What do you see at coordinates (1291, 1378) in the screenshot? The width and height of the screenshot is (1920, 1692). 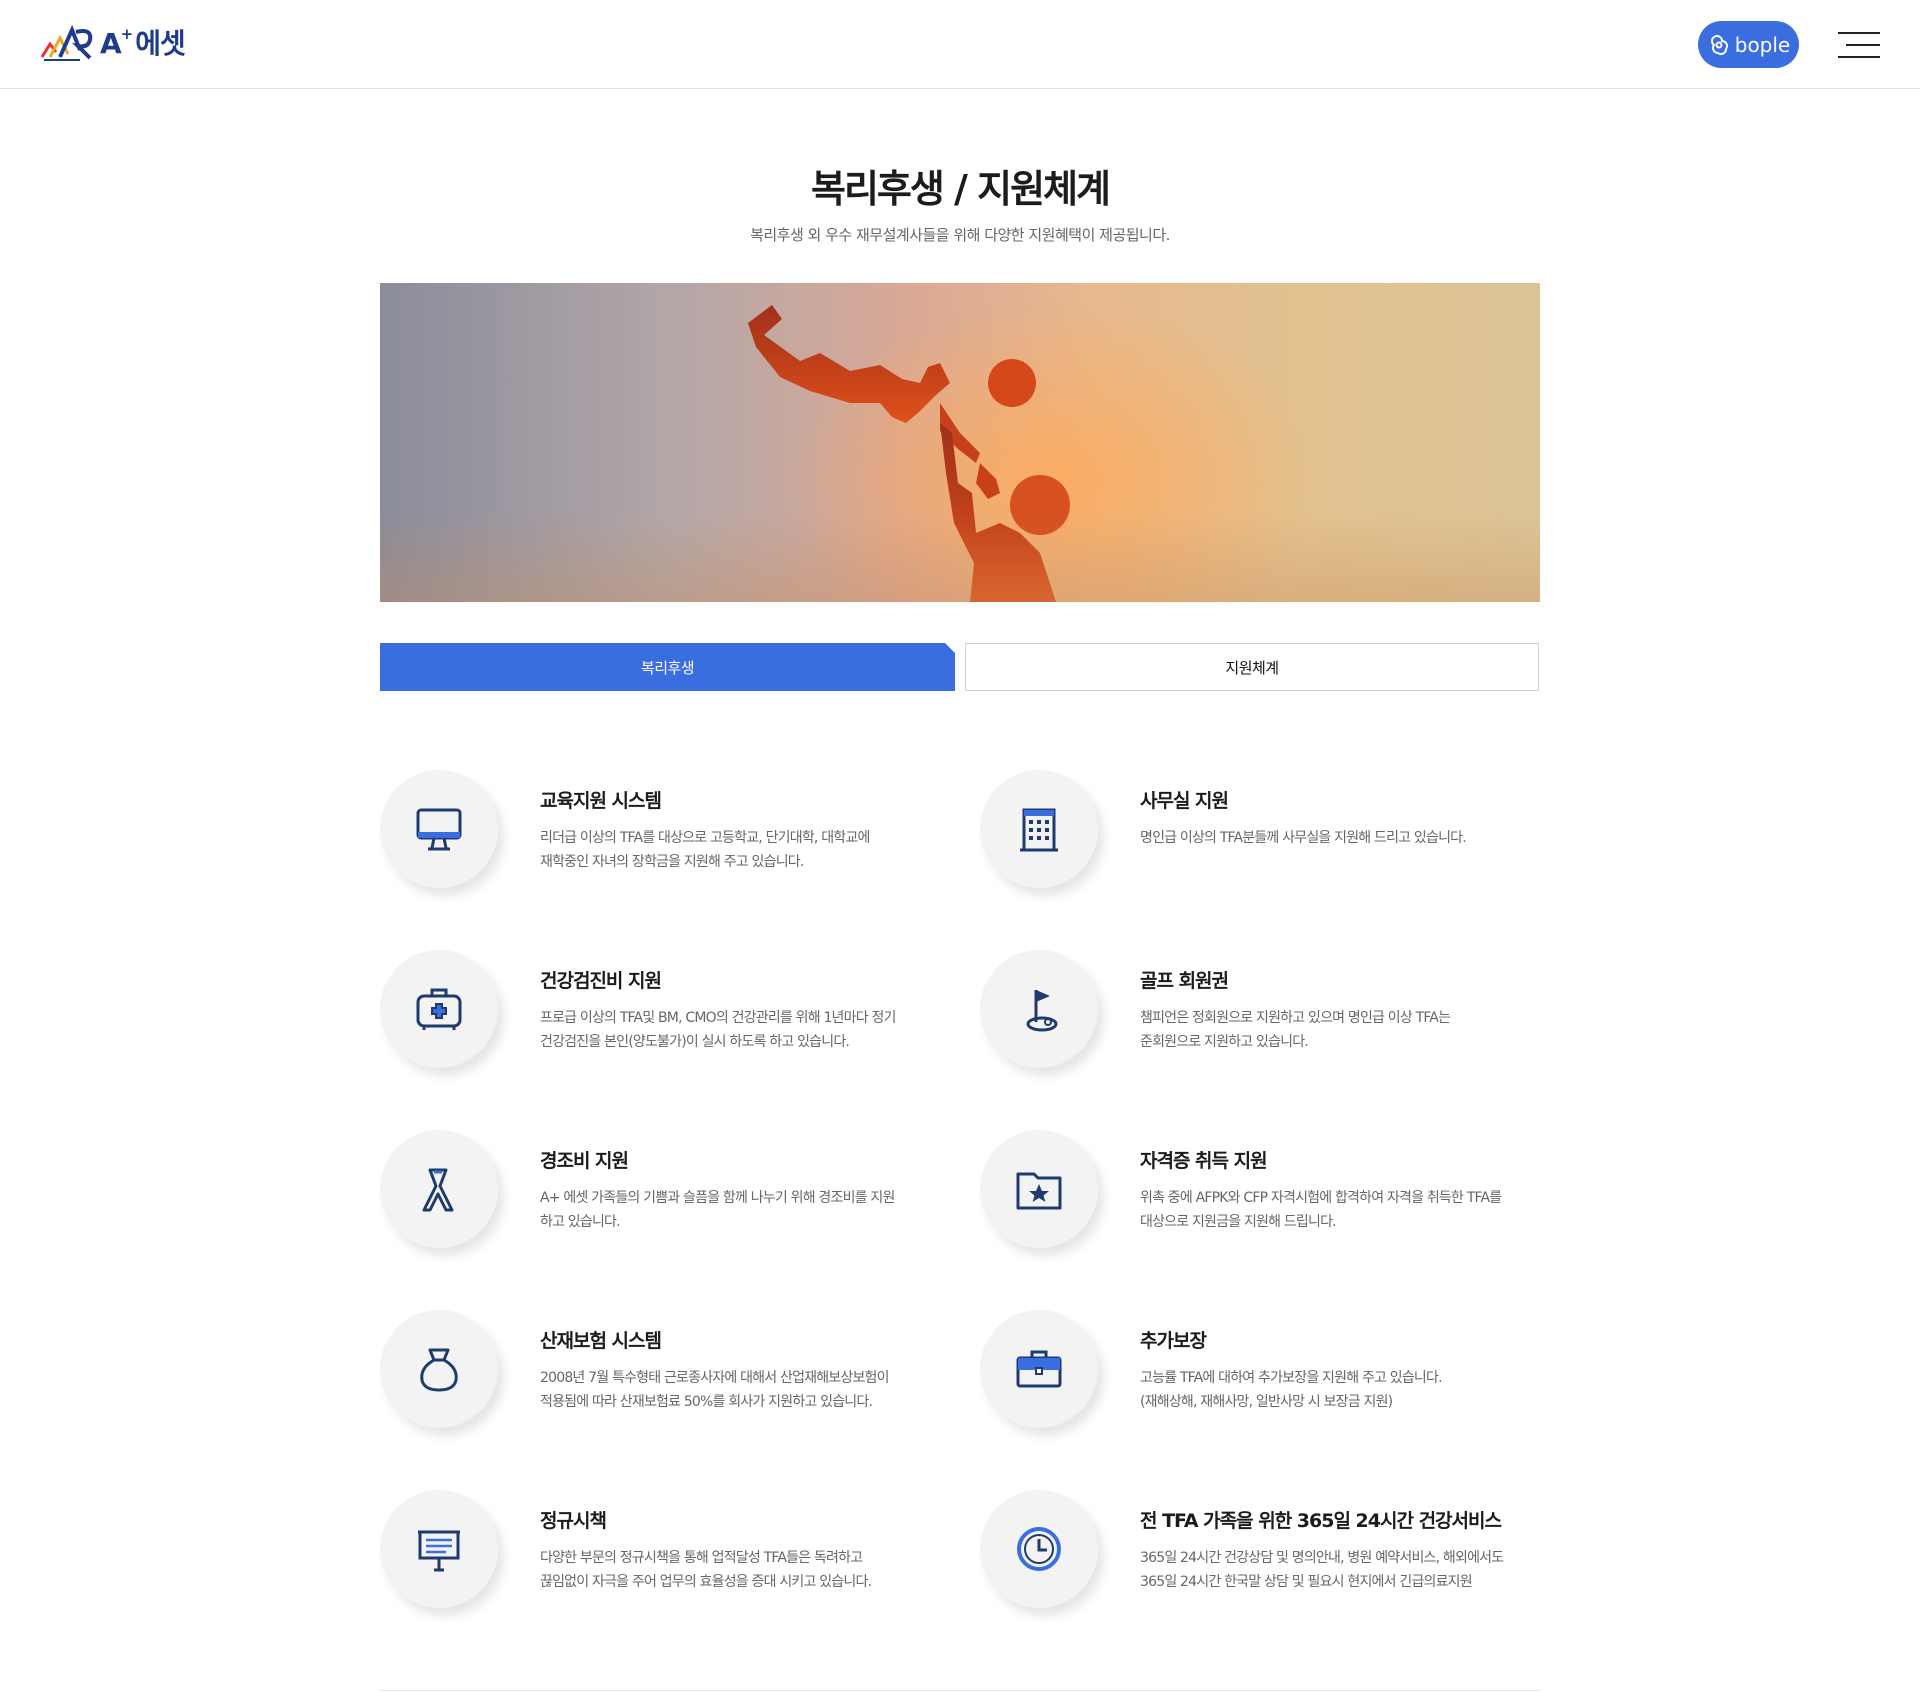 I see `benefit-description-line: 고능률 TFA에 대하여 추가보장을 지원해 주고 있습니다.` at bounding box center [1291, 1378].